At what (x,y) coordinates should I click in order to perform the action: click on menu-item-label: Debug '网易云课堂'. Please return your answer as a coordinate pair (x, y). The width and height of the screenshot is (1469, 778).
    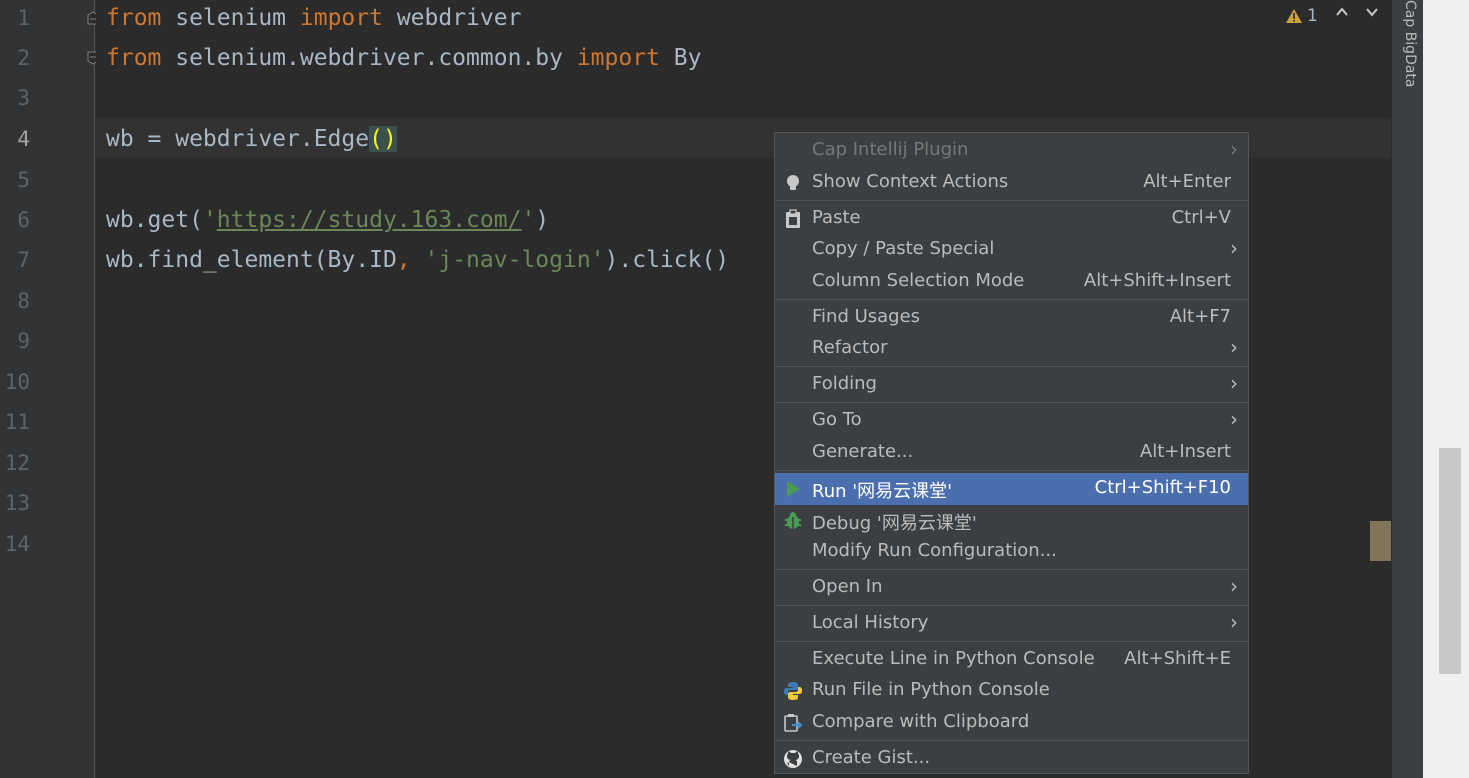
    Looking at the image, I should click on (894, 523).